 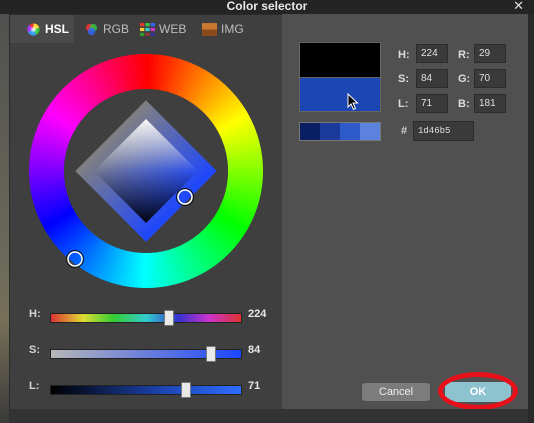 I want to click on saturation-slider-thumb, so click(x=210, y=354).